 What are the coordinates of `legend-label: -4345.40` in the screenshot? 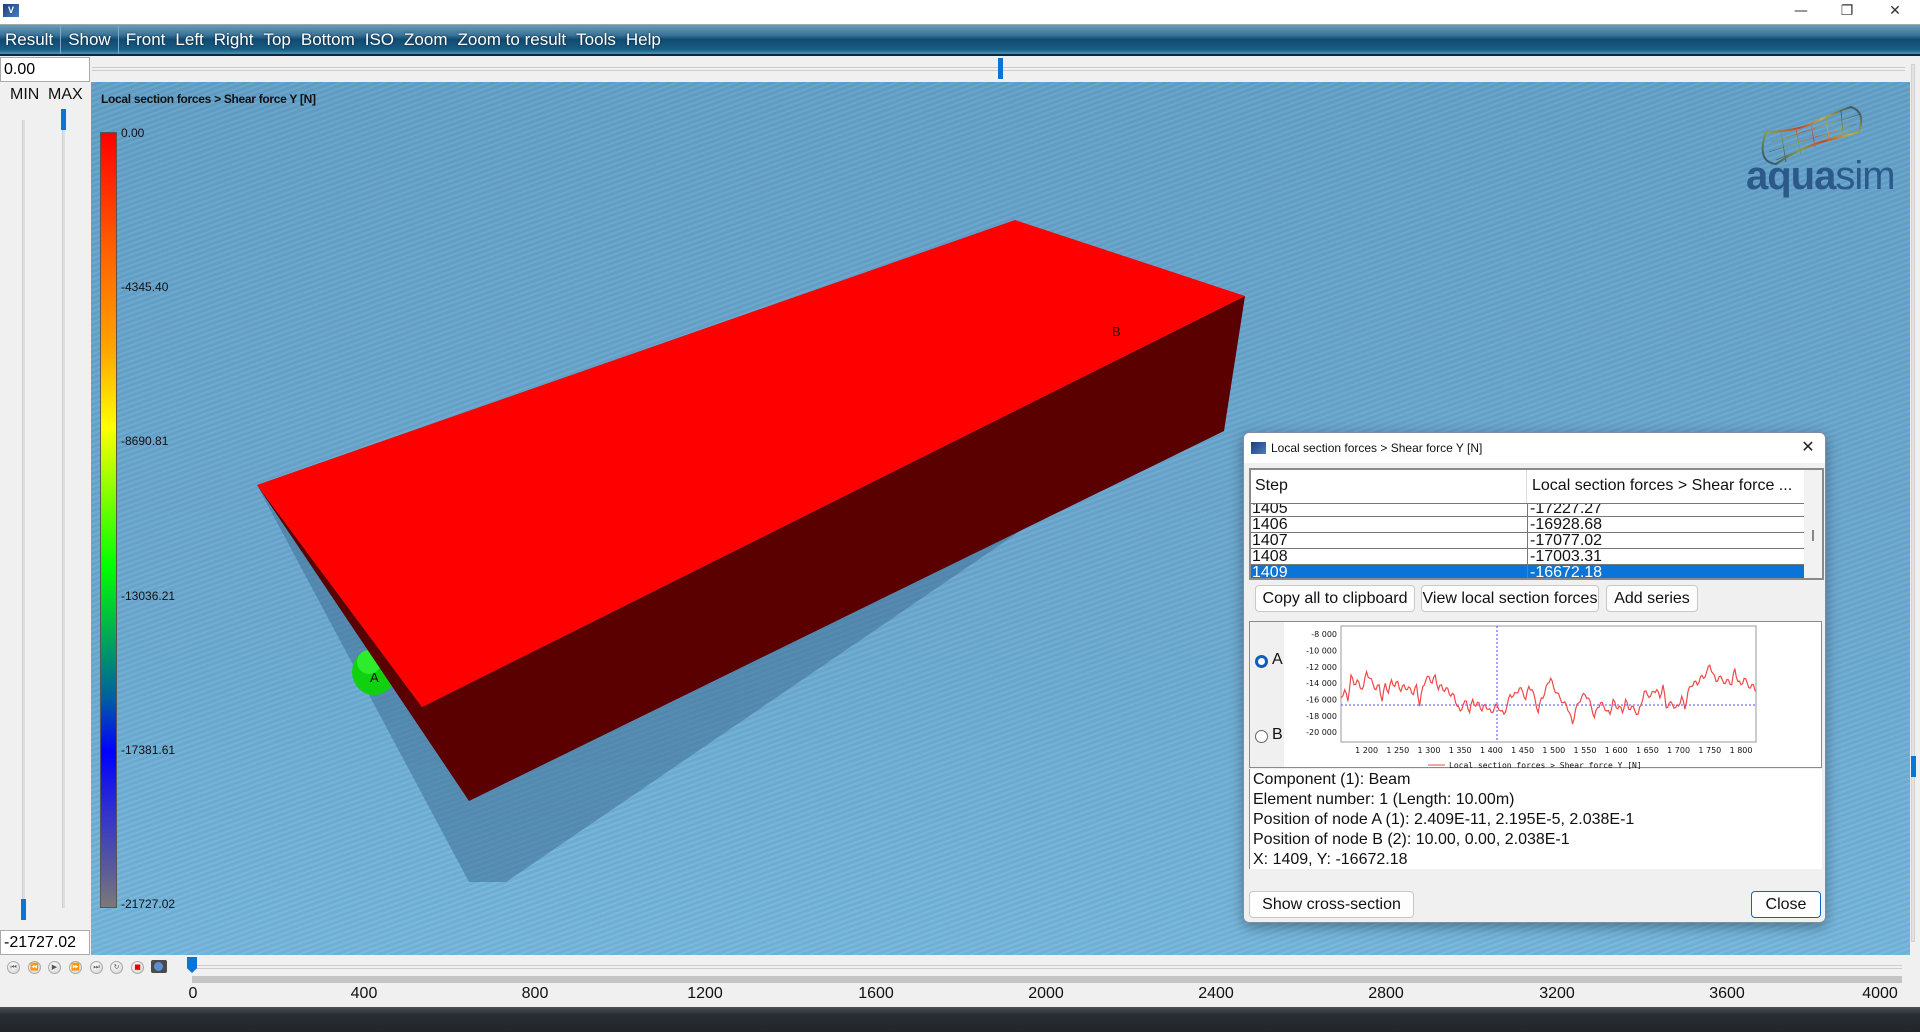 It's located at (145, 287).